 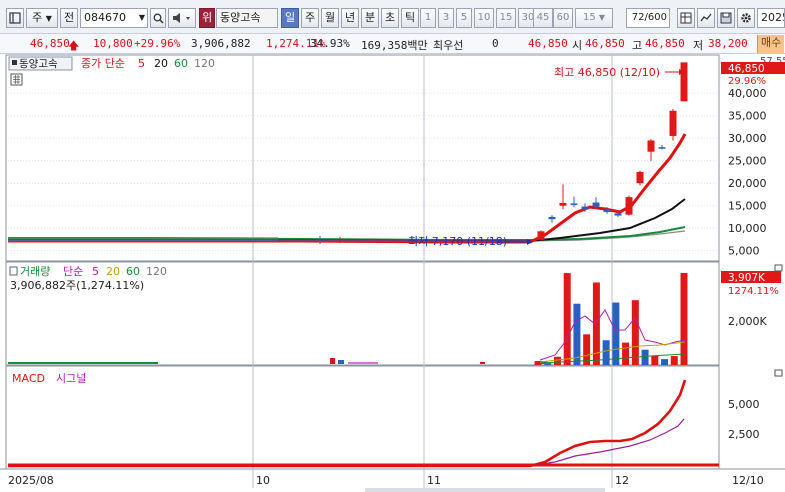 I want to click on low-price: 38,200, so click(x=728, y=43).